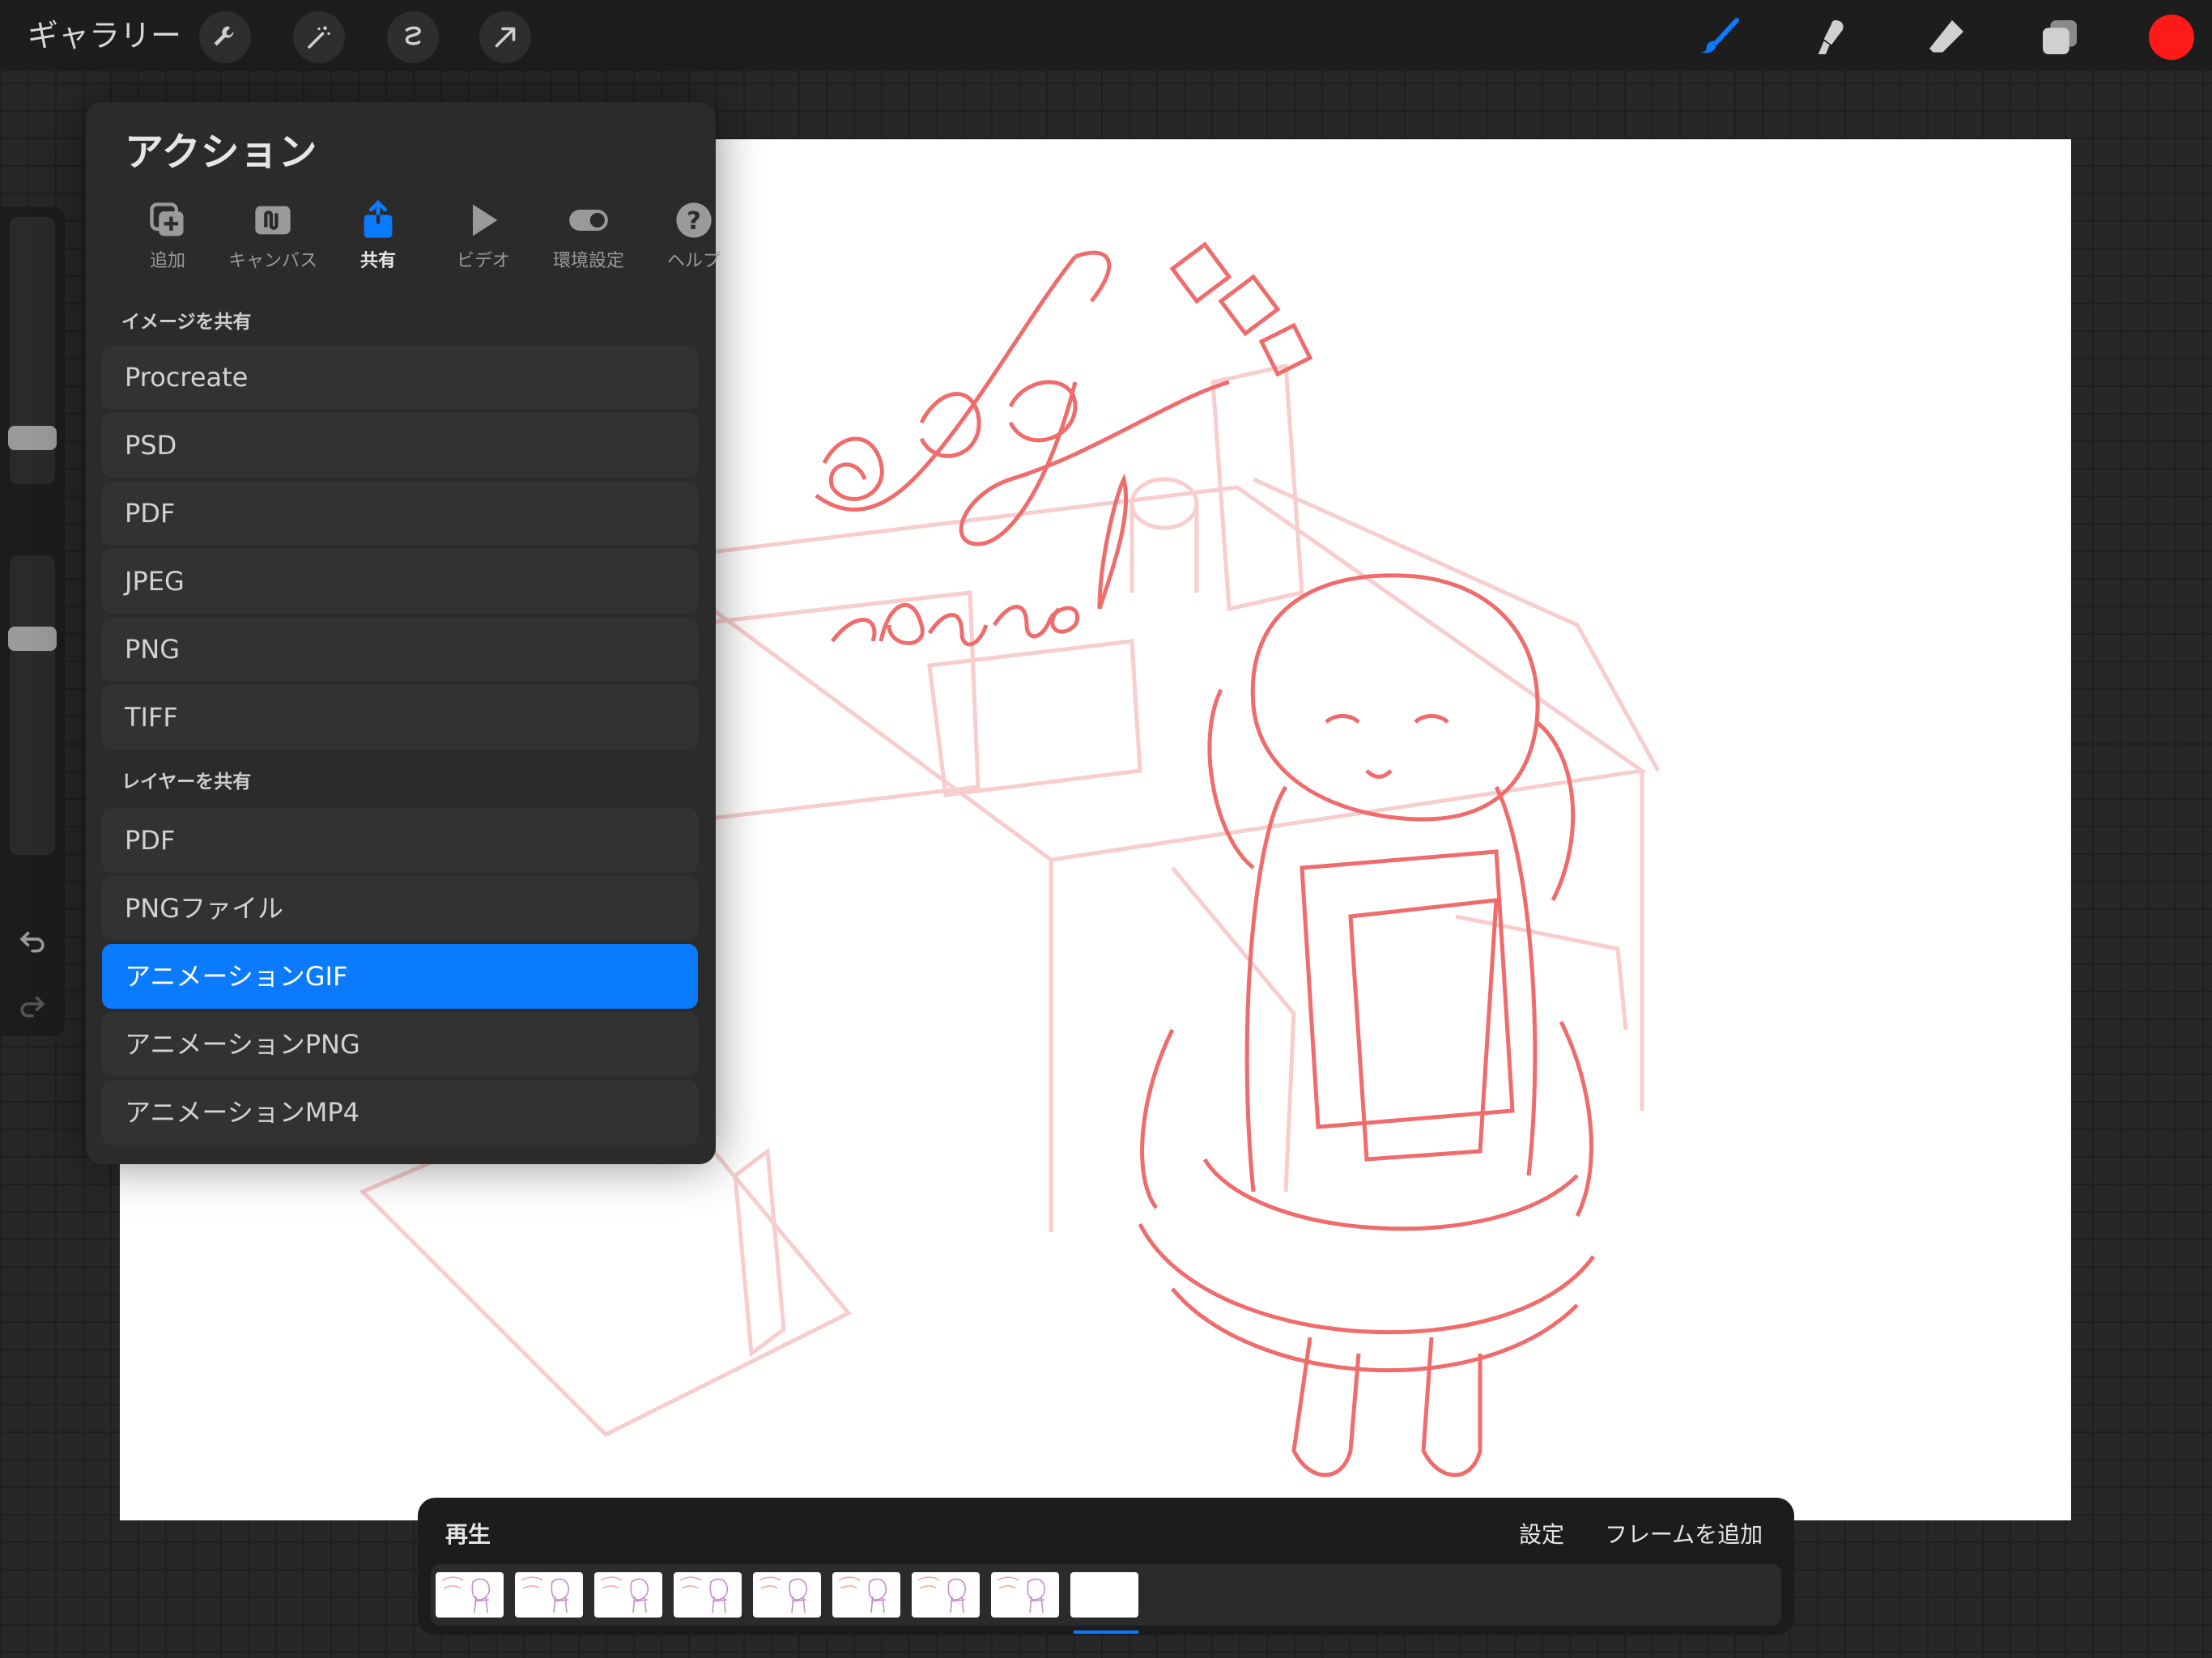 The width and height of the screenshot is (2212, 1658). I want to click on tab-share: 共有, so click(378, 235).